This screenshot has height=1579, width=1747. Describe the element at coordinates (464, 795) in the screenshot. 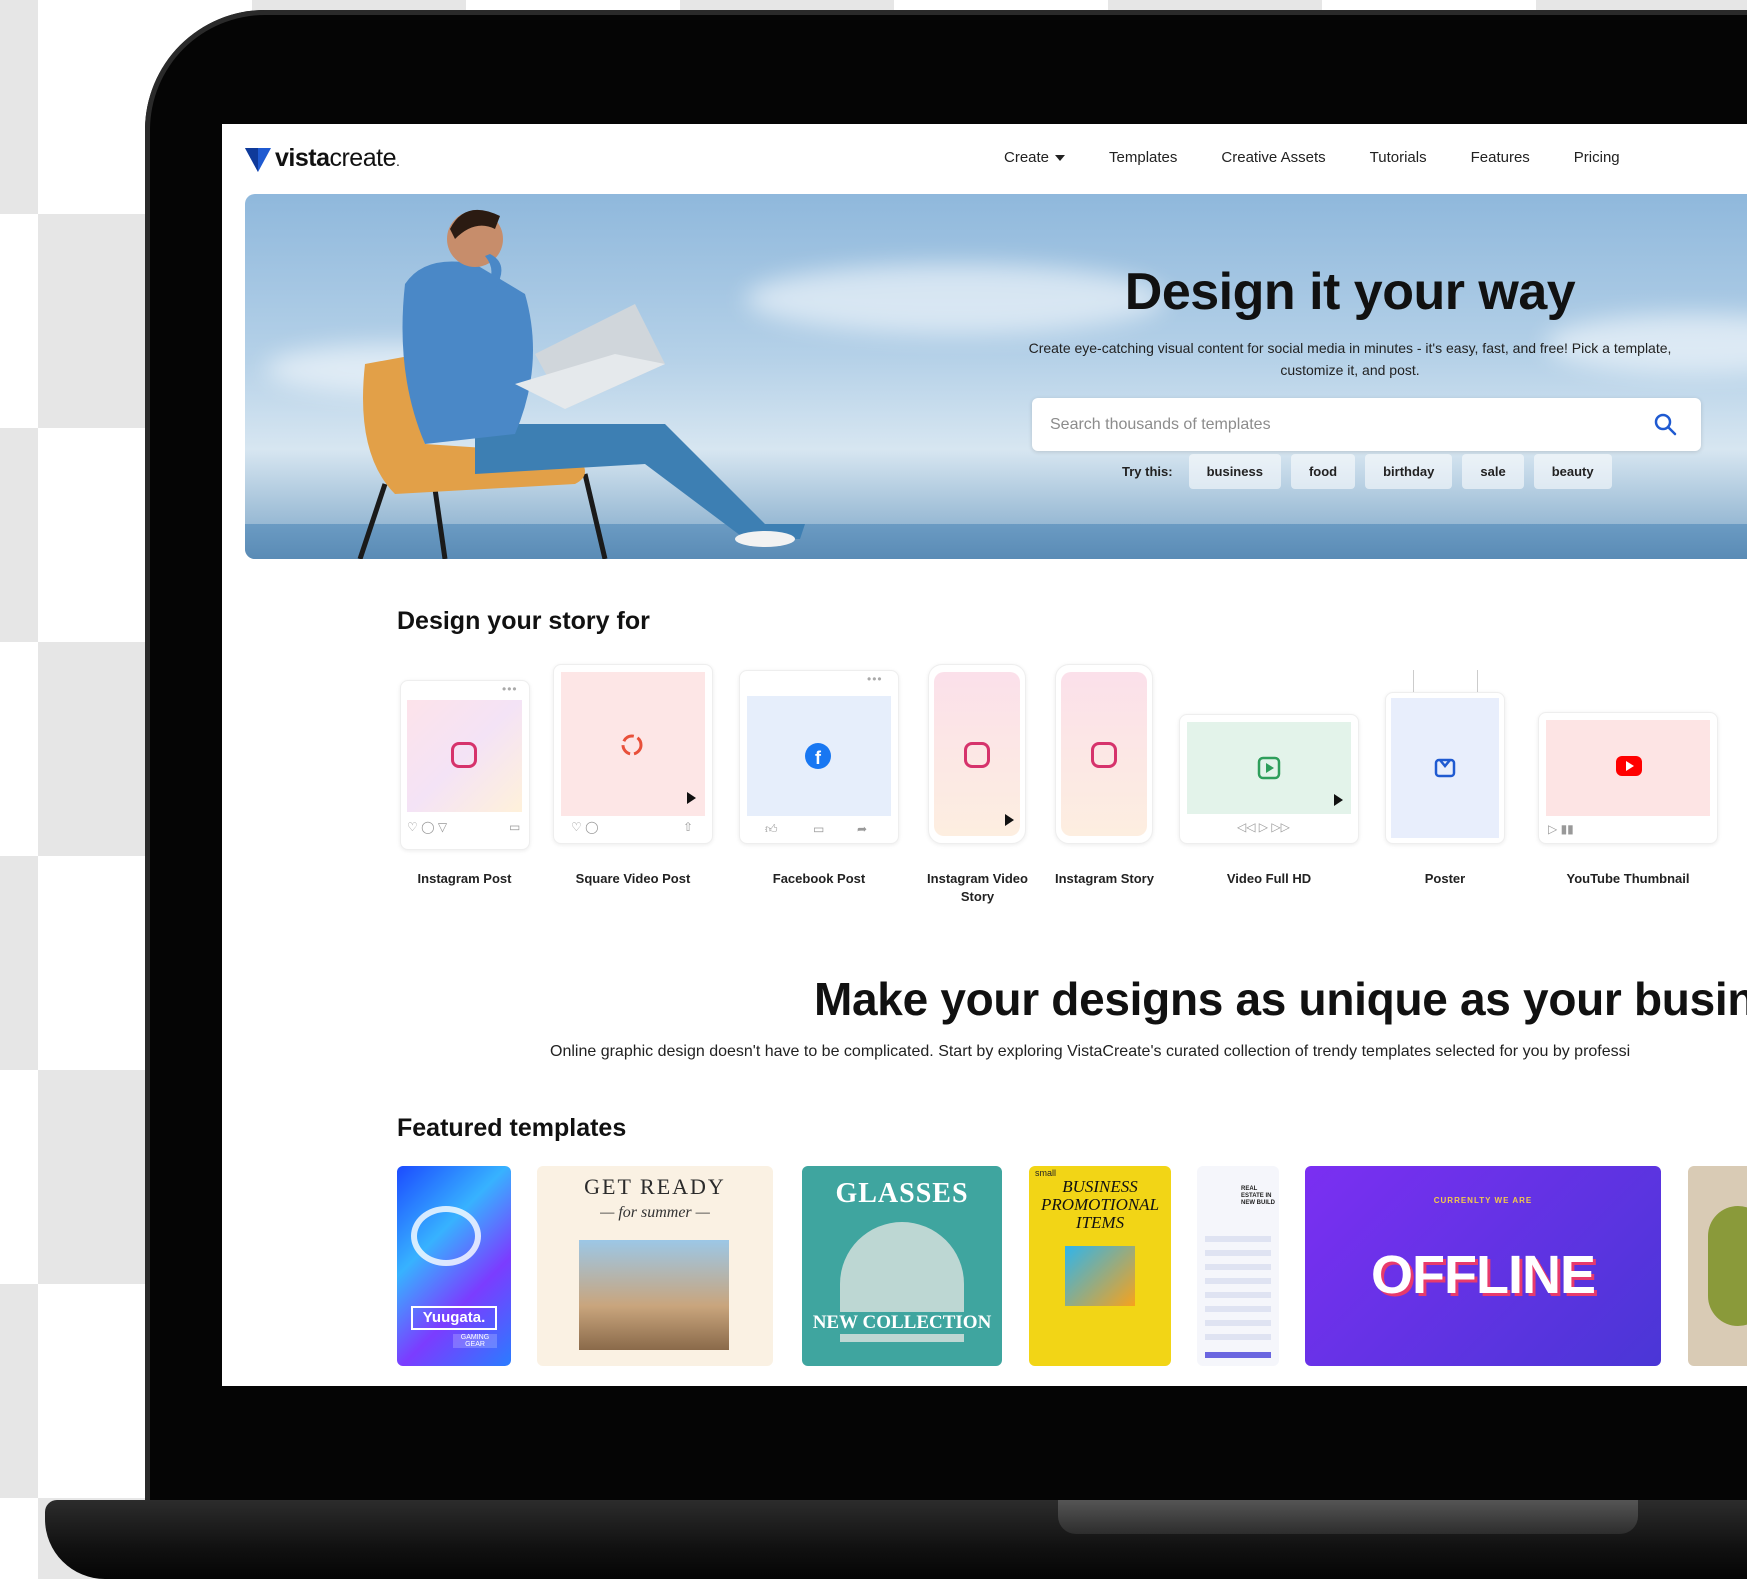

I see `format-instagram-post: ••• ♡ ◯ ▽ ▭ Instagram Post` at that location.